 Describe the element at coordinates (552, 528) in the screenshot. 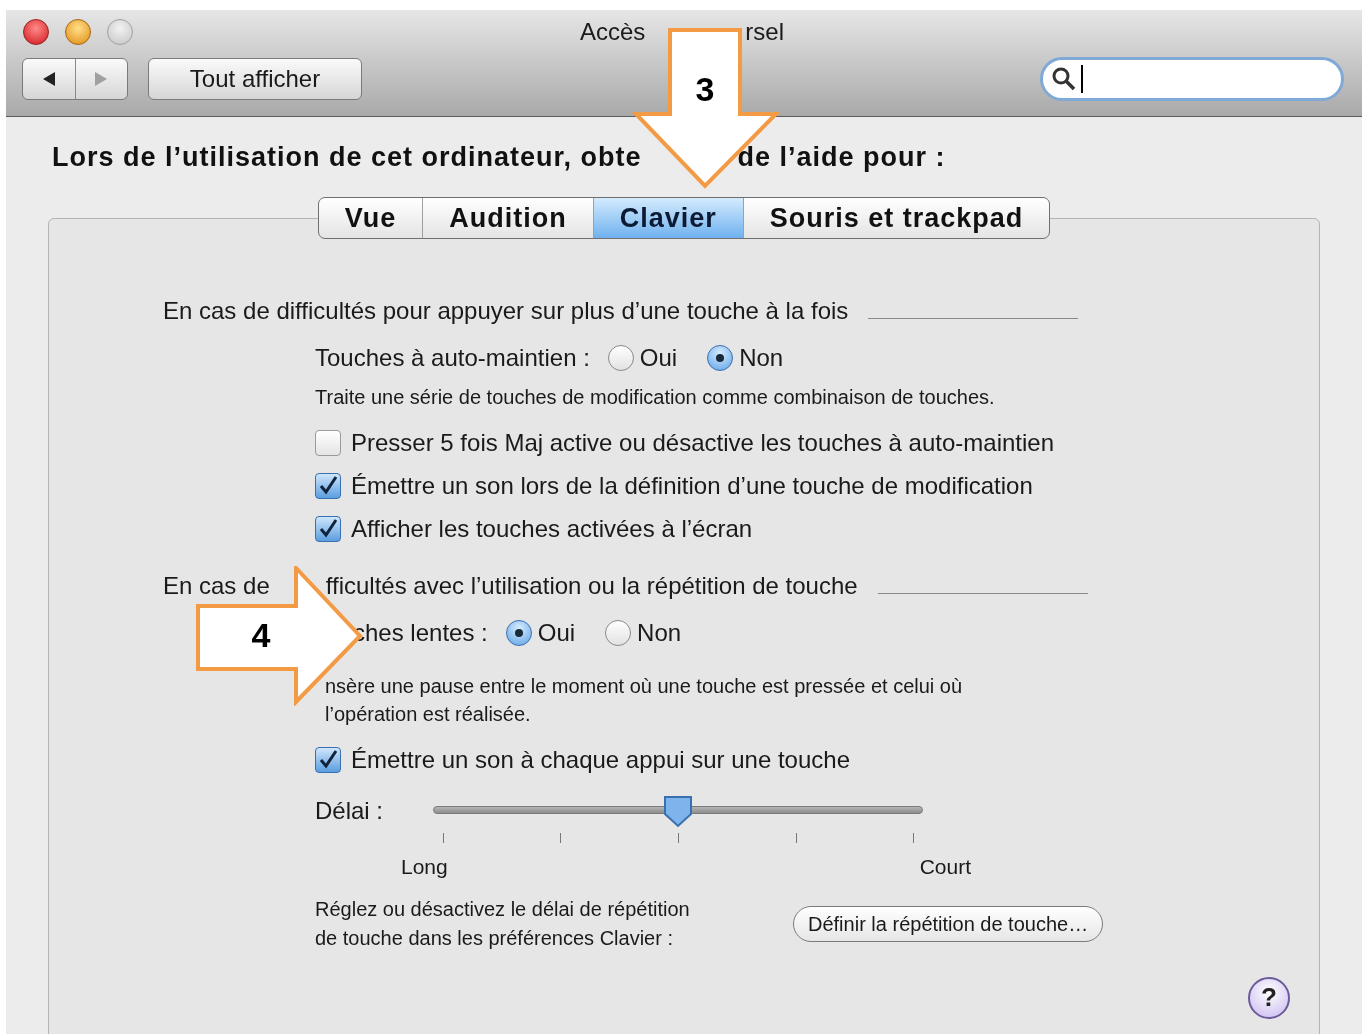

I see `checkbox-label: Afficher les touches activées à l’écran` at that location.